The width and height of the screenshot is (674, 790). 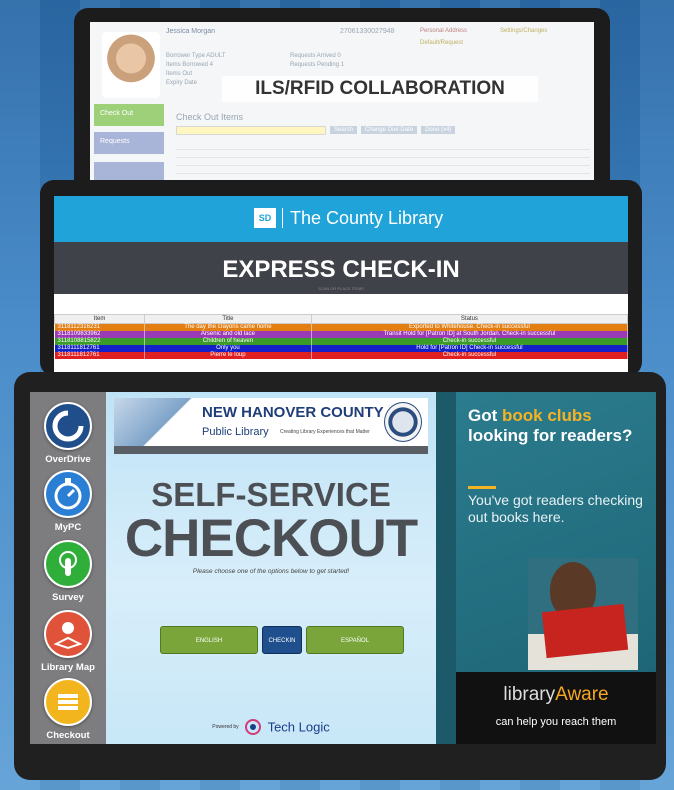 I want to click on sidebar-item-label: Survey, so click(x=68, y=597).